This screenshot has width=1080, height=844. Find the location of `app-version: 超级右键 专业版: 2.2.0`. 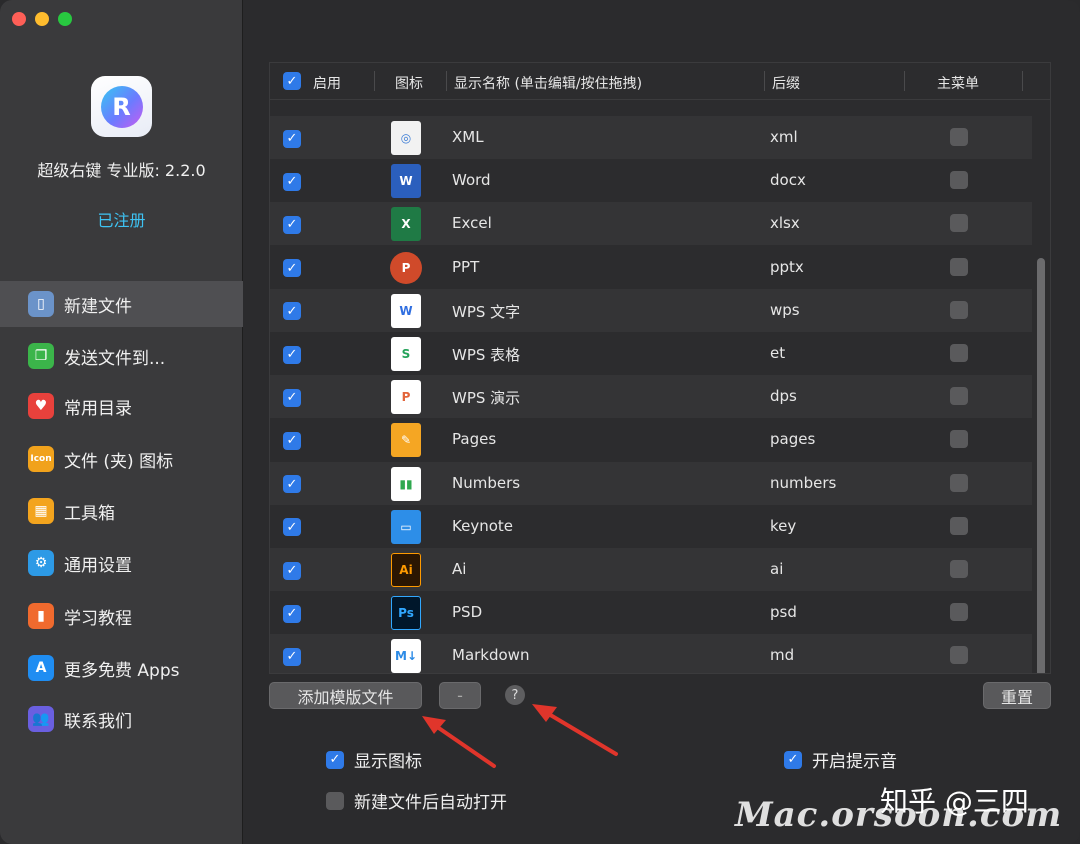

app-version: 超级右键 专业版: 2.2.0 is located at coordinates (121, 170).